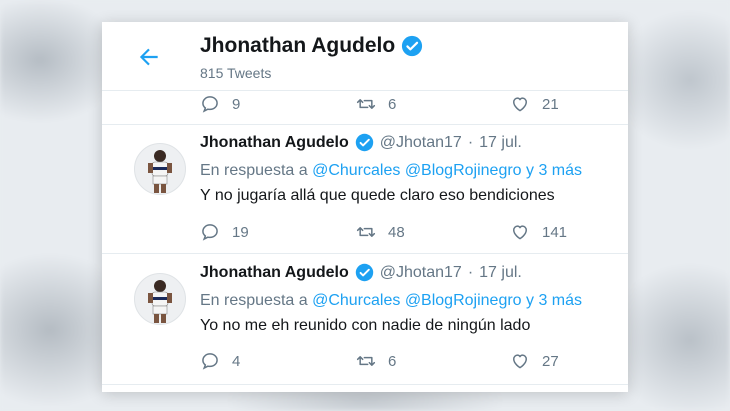  What do you see at coordinates (380, 232) in the screenshot?
I see `retweet-button: 48` at bounding box center [380, 232].